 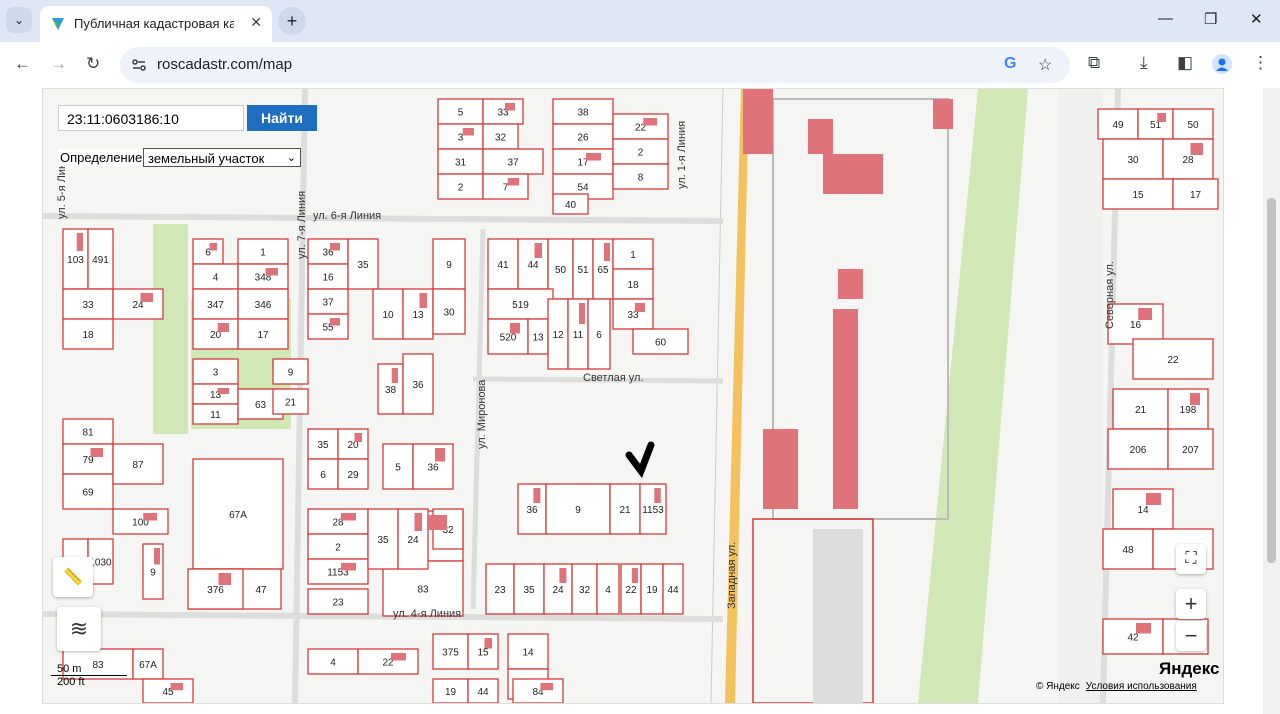 What do you see at coordinates (138, 465) in the screenshot?
I see `parcel-number: 87` at bounding box center [138, 465].